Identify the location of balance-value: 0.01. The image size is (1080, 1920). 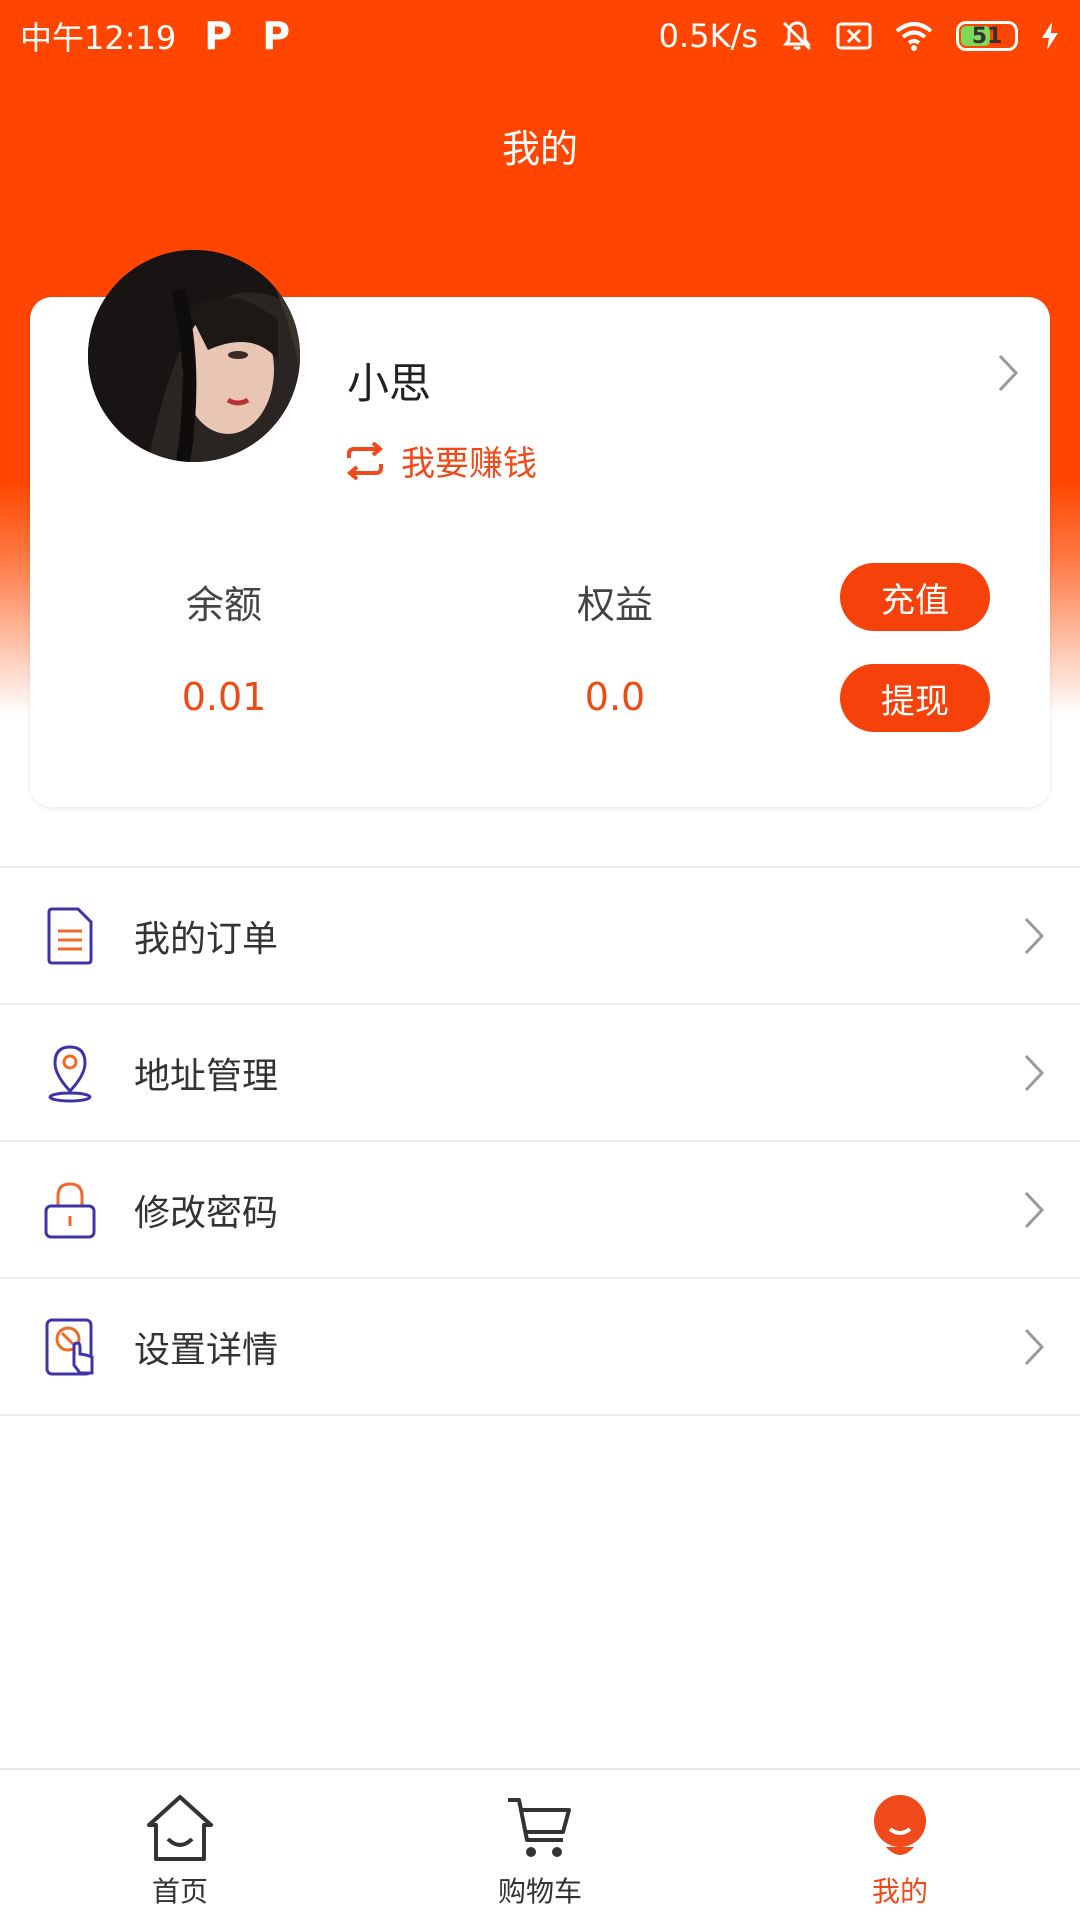
(224, 697).